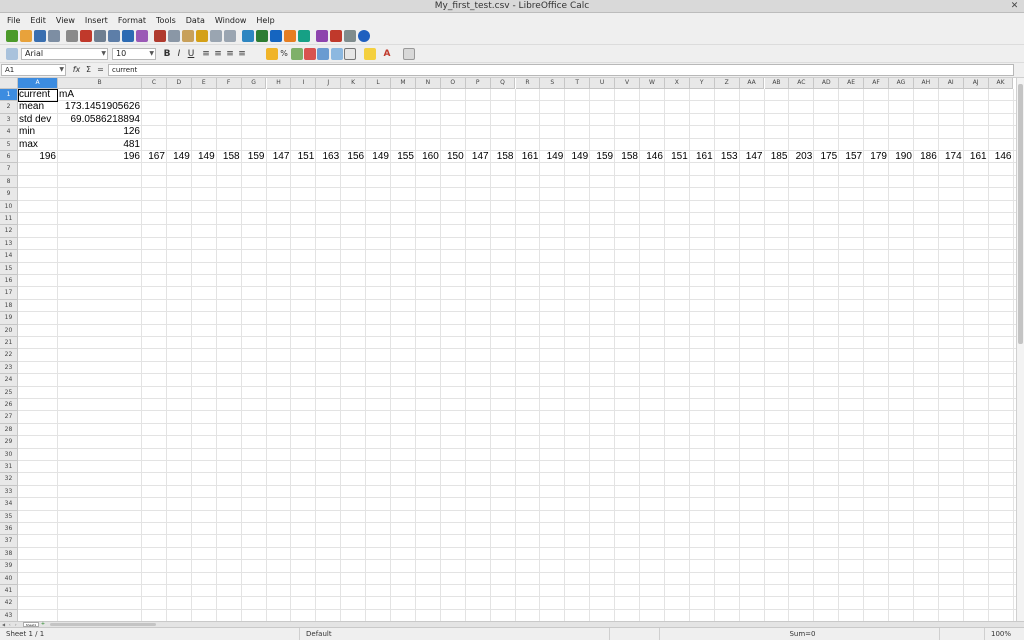 This screenshot has height=640, width=1024. Describe the element at coordinates (926, 83) in the screenshot. I see `column-header: AH` at that location.